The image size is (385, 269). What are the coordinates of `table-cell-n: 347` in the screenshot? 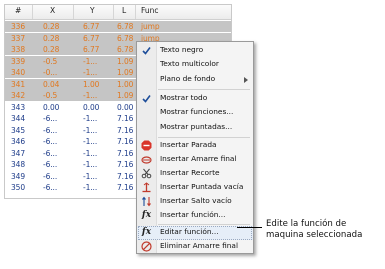 It's located at (18, 153).